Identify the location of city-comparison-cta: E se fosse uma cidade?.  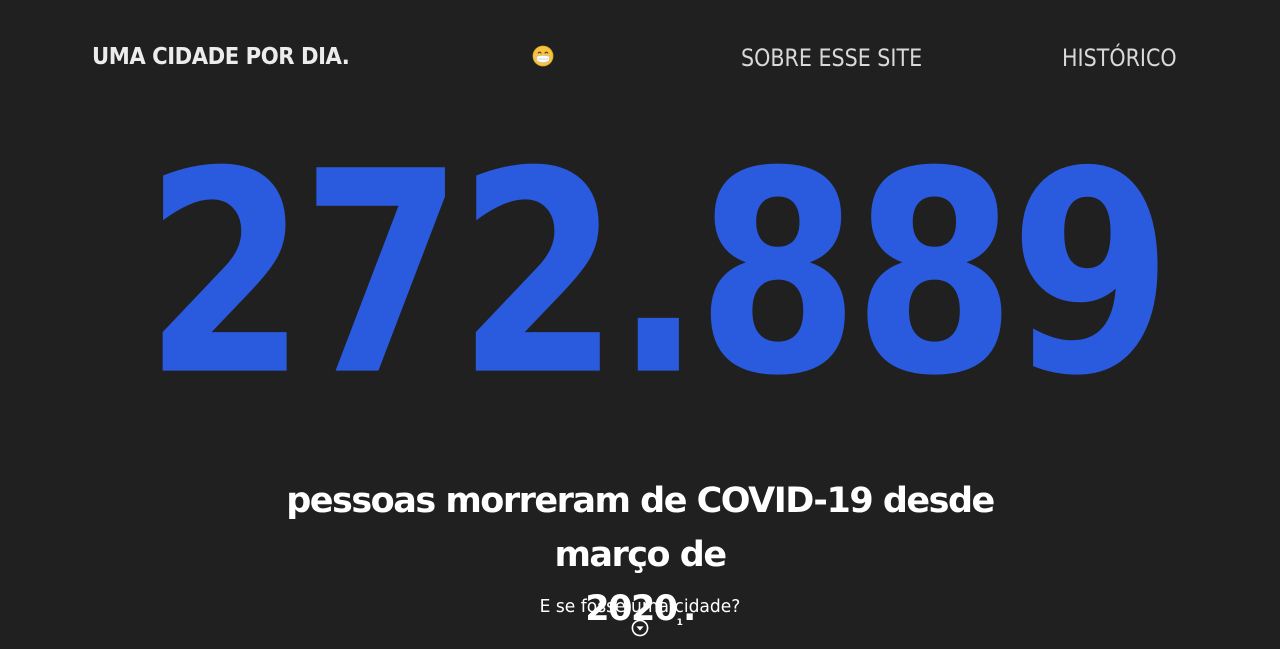
(640, 616).